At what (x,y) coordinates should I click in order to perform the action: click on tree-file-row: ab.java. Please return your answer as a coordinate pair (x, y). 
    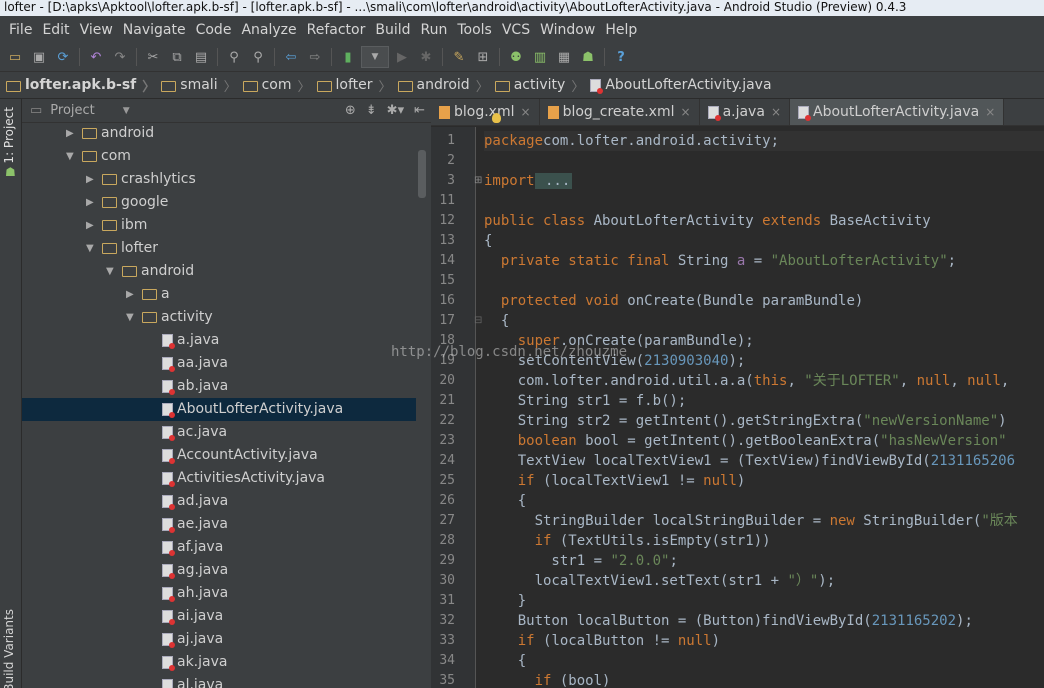
    Looking at the image, I should click on (219, 386).